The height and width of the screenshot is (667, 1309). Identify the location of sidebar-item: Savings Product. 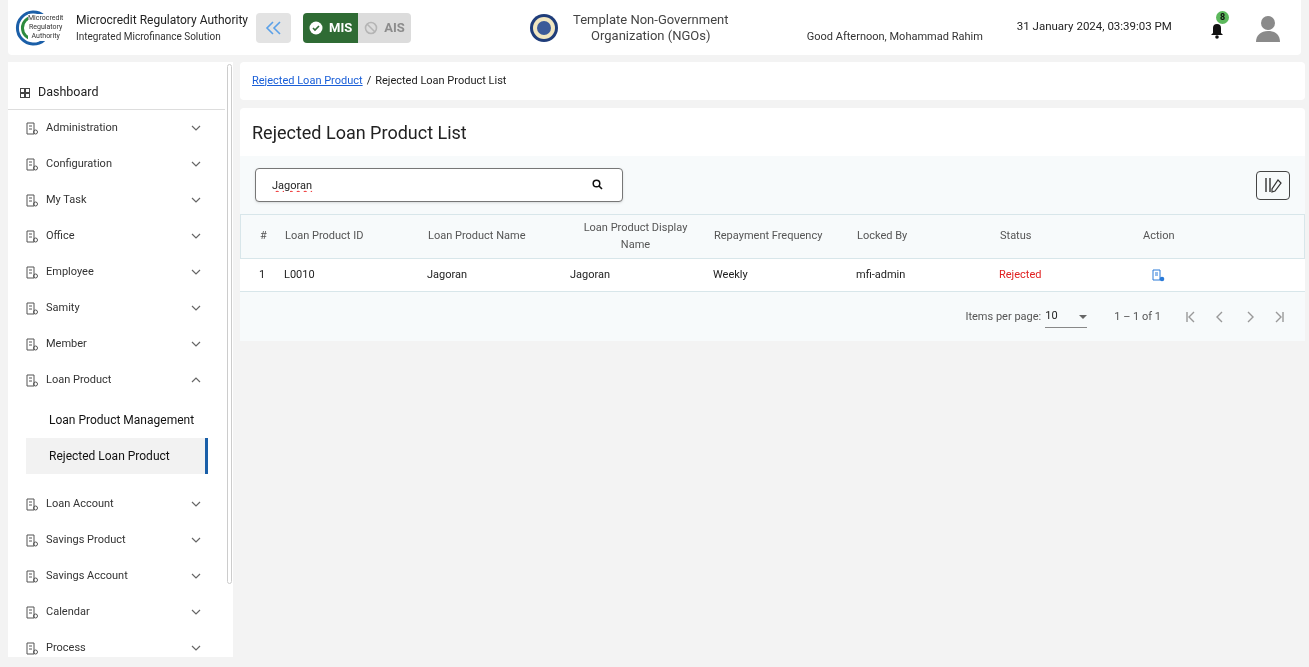
(116, 540).